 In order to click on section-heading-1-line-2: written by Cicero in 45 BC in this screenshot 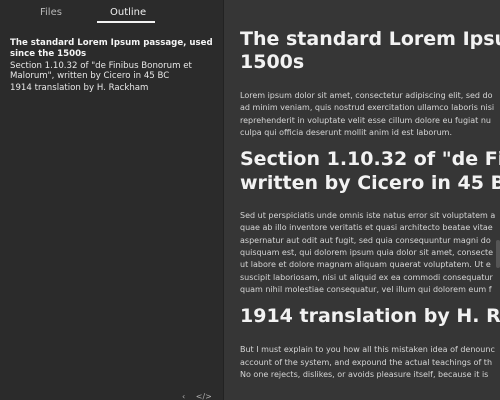, I will do `click(370, 183)`.